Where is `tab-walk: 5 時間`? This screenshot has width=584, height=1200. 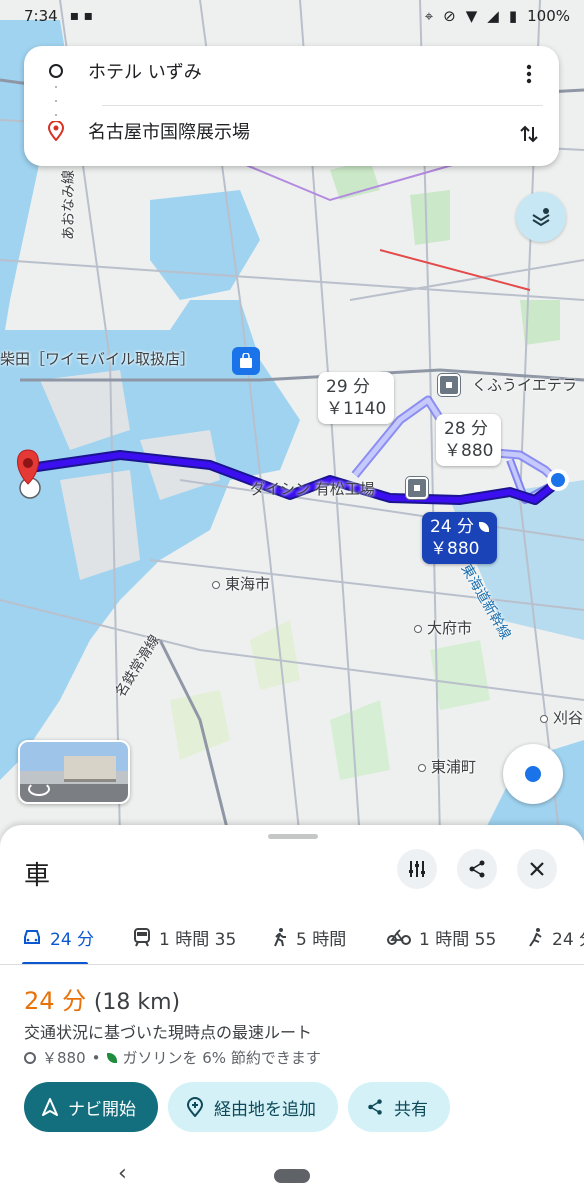 tab-walk: 5 時間 is located at coordinates (309, 936).